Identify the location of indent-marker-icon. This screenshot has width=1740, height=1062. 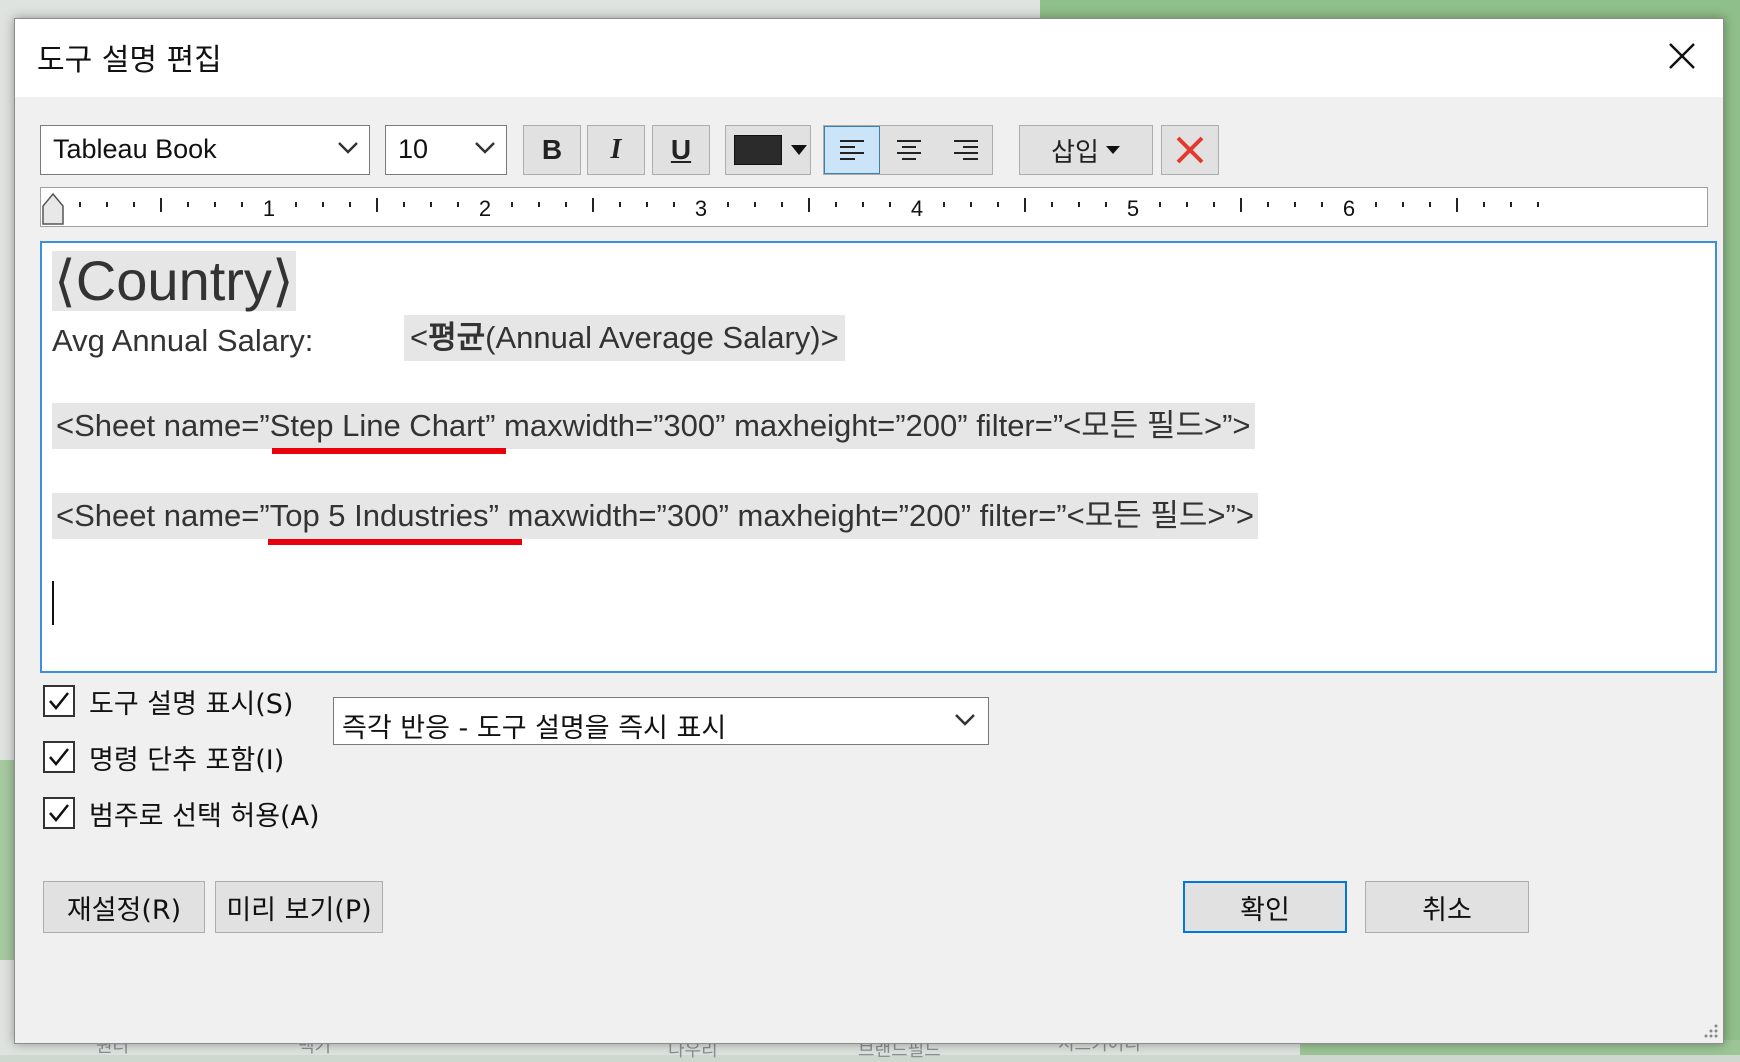
(53, 210).